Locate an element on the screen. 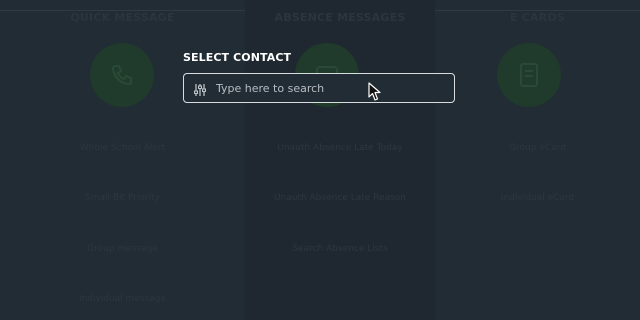 This screenshot has width=640, height=320. list-item: Unauth Absence Late Reason is located at coordinates (340, 198).